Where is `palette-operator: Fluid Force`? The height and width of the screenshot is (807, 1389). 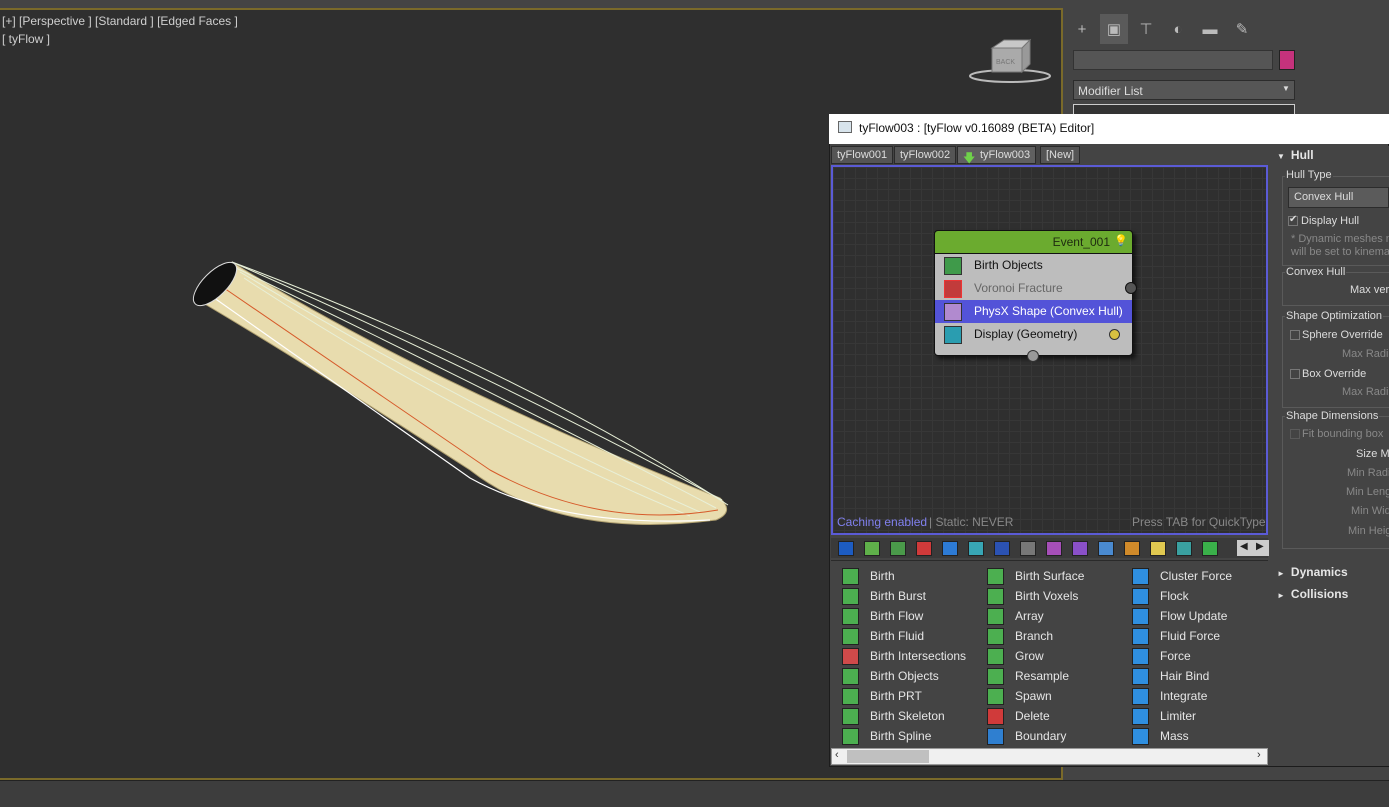 palette-operator: Fluid Force is located at coordinates (1170, 638).